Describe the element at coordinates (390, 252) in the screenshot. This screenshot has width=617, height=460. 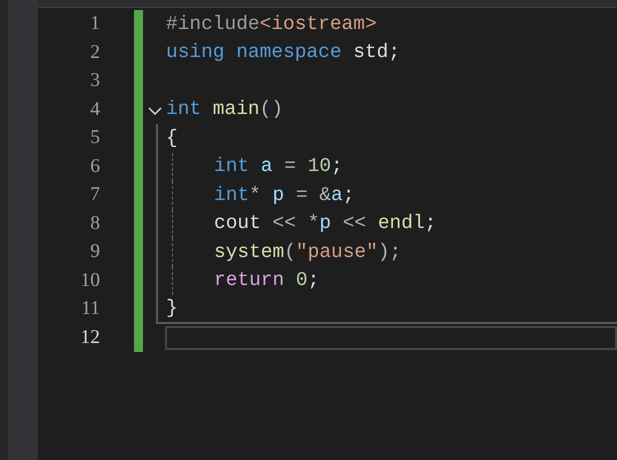
I see `code-token: );` at that location.